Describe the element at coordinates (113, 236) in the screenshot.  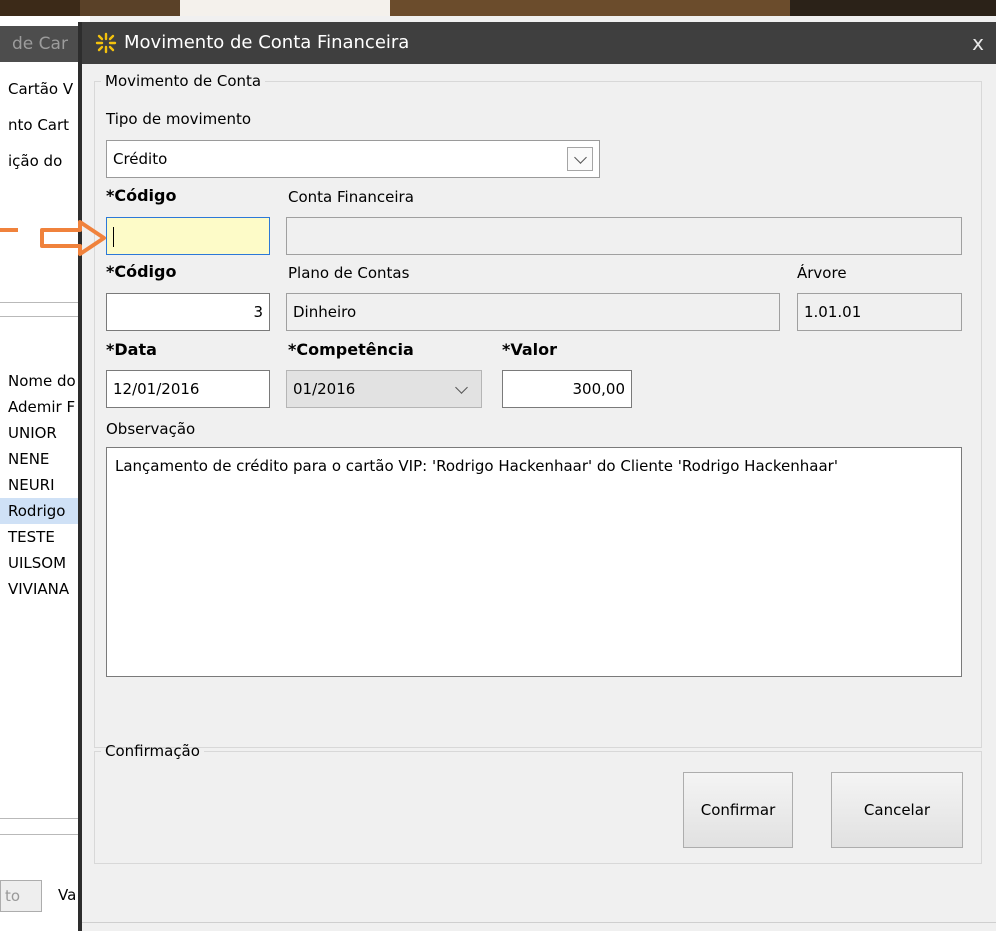
I see `text-cursor` at that location.